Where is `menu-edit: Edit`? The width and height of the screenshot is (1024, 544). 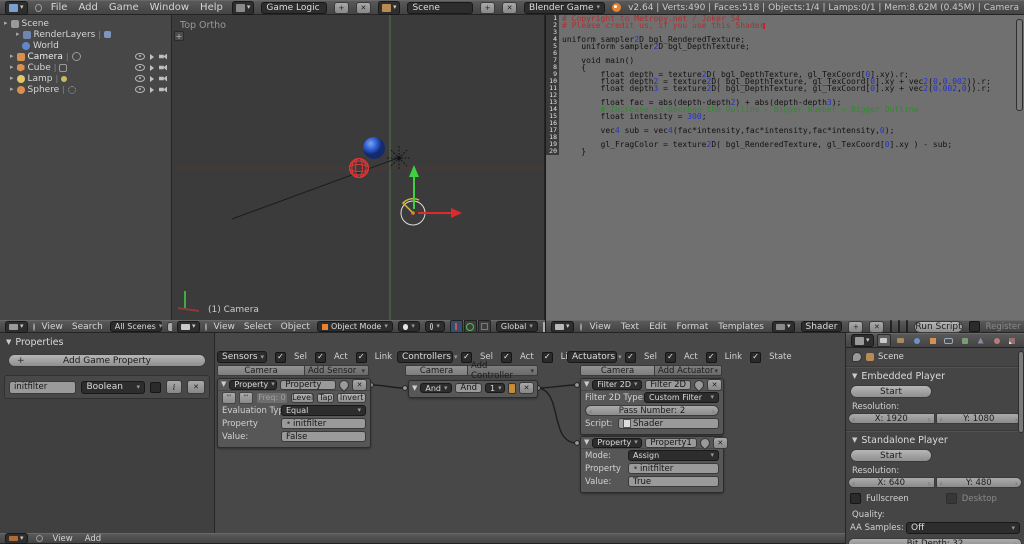
menu-edit: Edit is located at coordinates (657, 327).